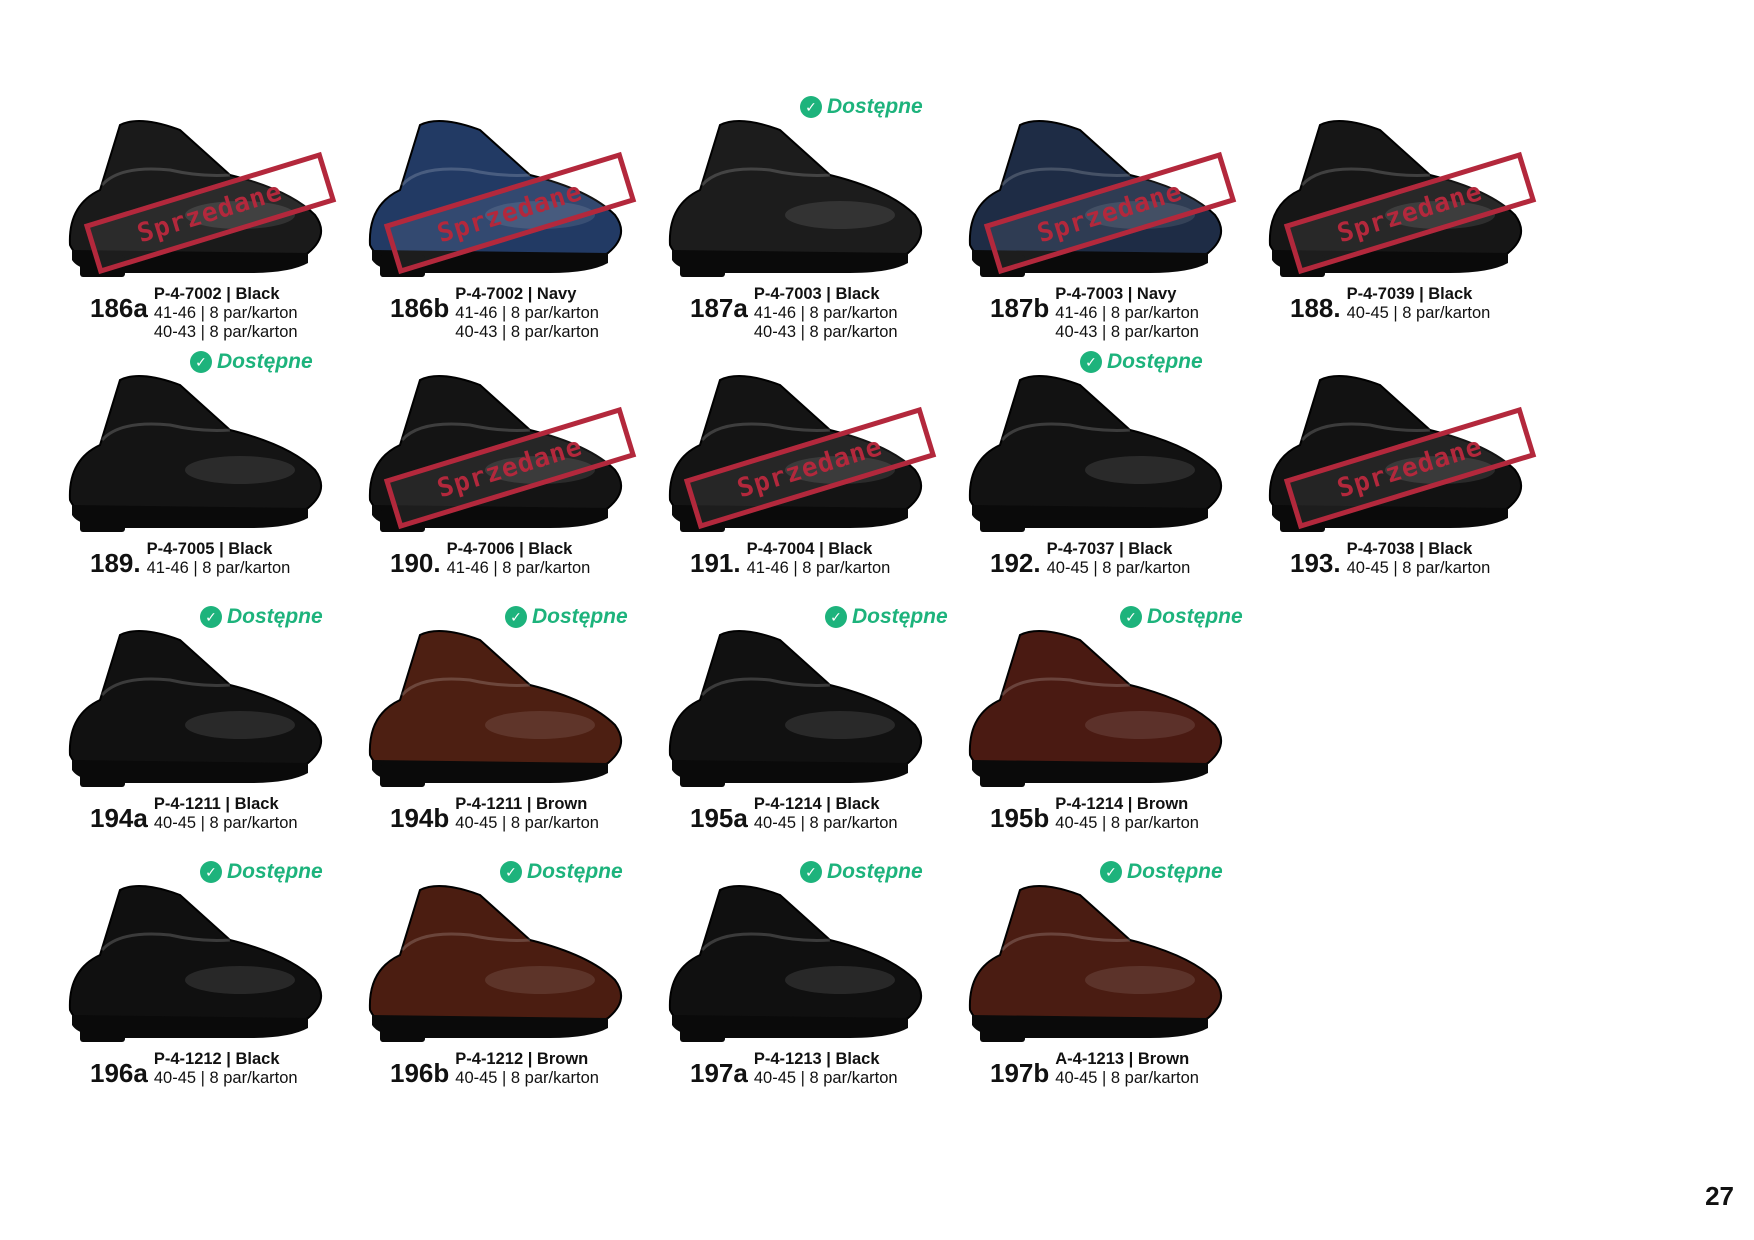 Image resolution: width=1754 pixels, height=1240 pixels. Describe the element at coordinates (420, 1073) in the screenshot. I see `product-number: 196b` at that location.